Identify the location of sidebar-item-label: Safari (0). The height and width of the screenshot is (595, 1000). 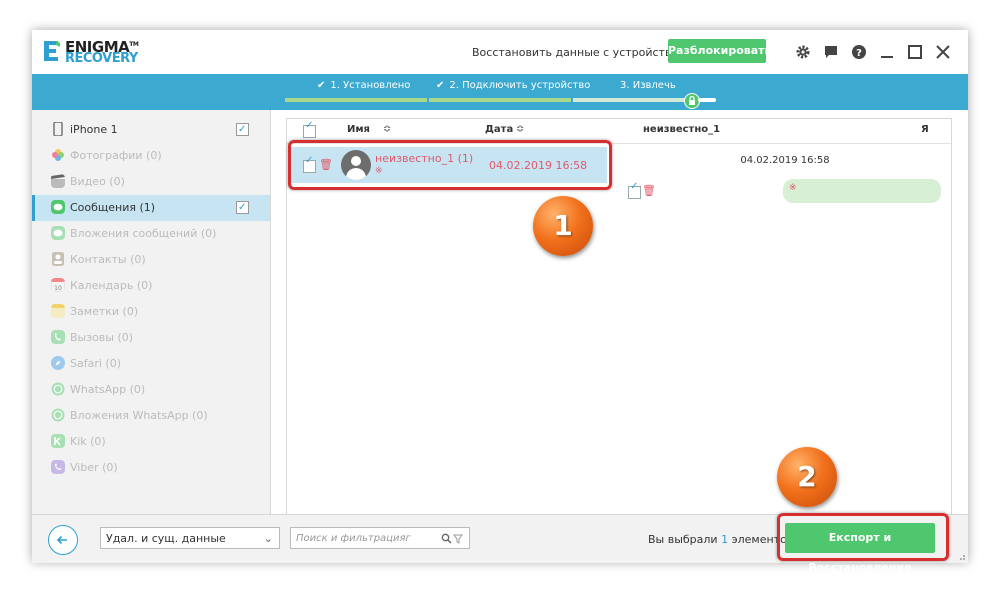
(95, 363).